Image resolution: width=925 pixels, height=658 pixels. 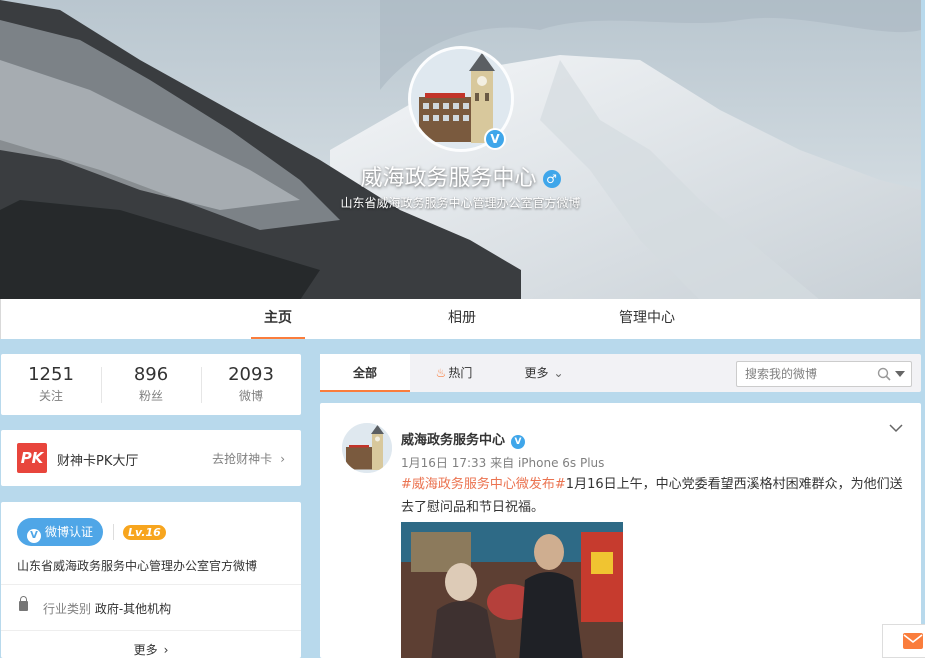 I want to click on message-widget, so click(x=903, y=641).